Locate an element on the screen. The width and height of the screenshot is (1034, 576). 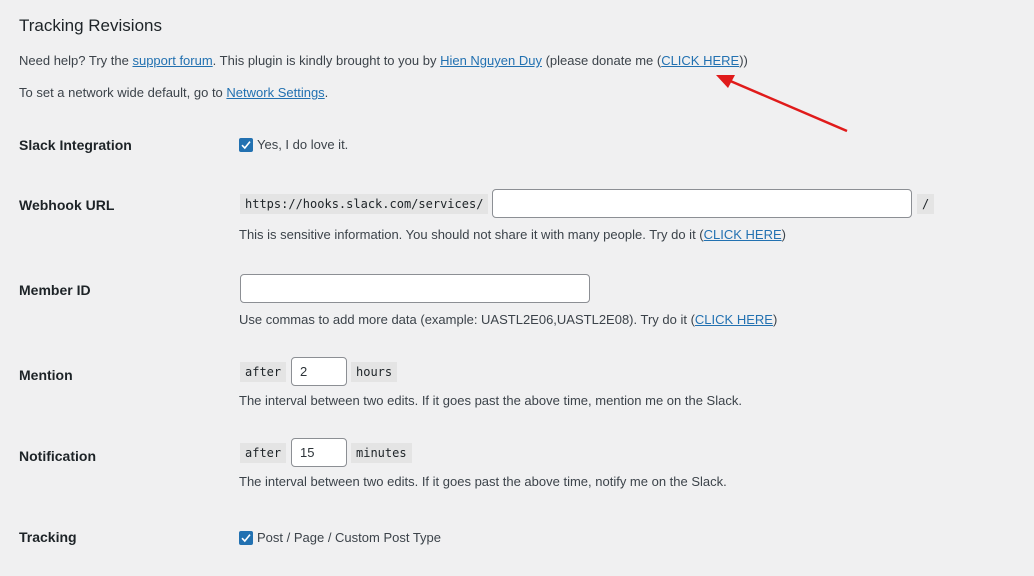
donate-link: CLICK HERE is located at coordinates (700, 60).